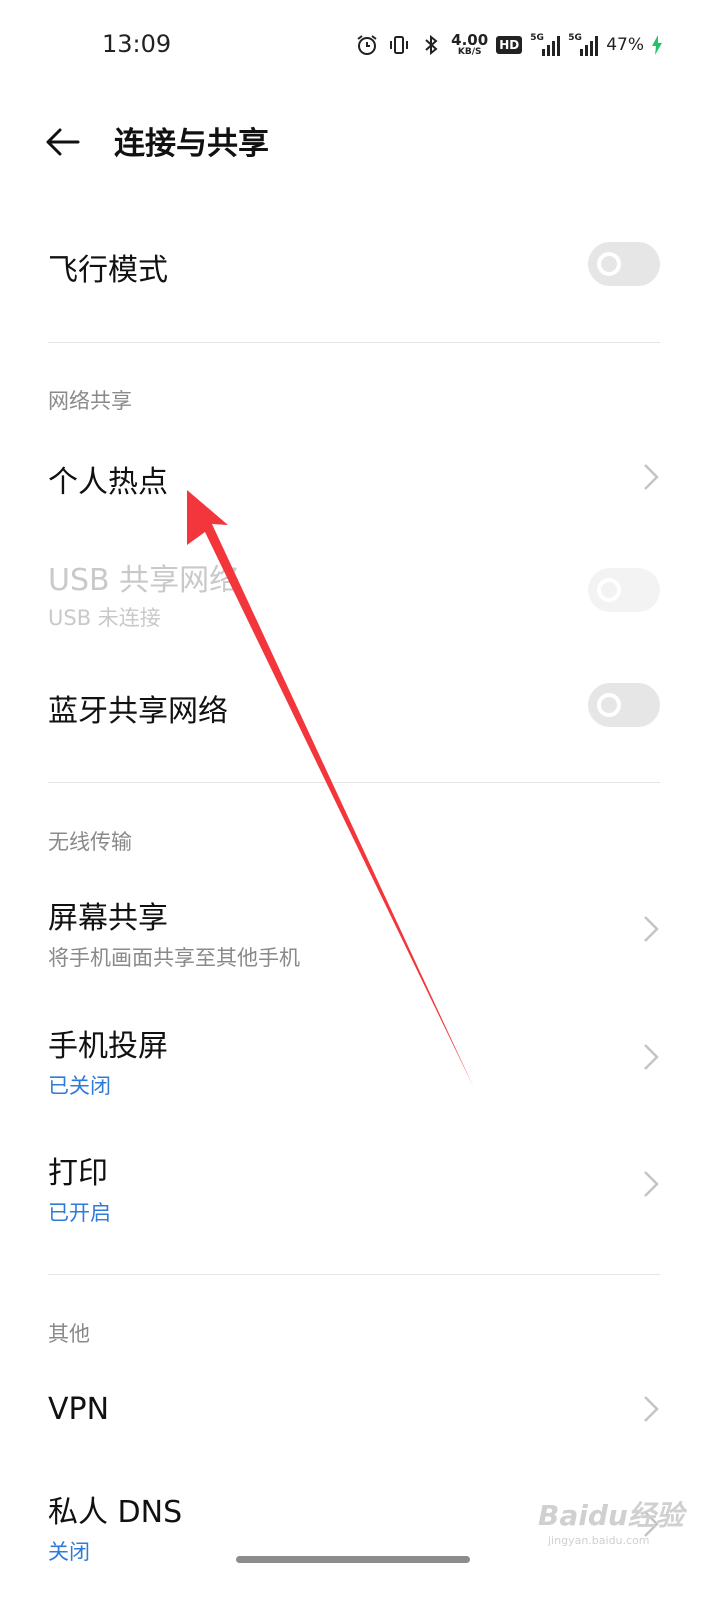 Image resolution: width=720 pixels, height=1600 pixels. I want to click on watermark: Baidu经验 jingyan.baidu.com, so click(611, 1520).